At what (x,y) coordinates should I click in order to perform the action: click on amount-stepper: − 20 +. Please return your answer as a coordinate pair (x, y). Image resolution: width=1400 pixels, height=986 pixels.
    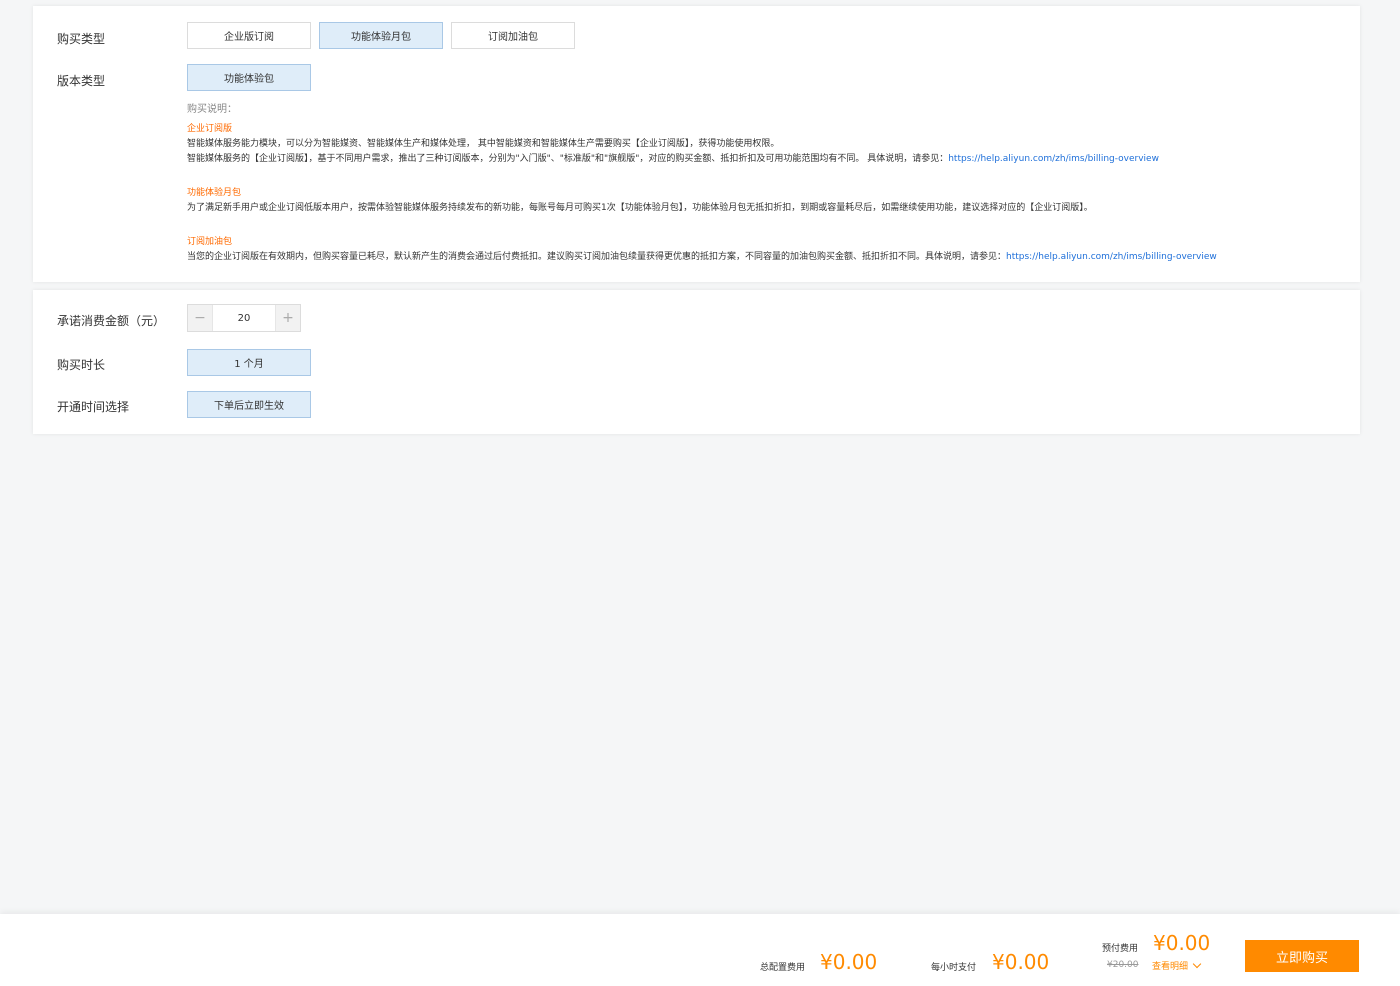
    Looking at the image, I should click on (244, 318).